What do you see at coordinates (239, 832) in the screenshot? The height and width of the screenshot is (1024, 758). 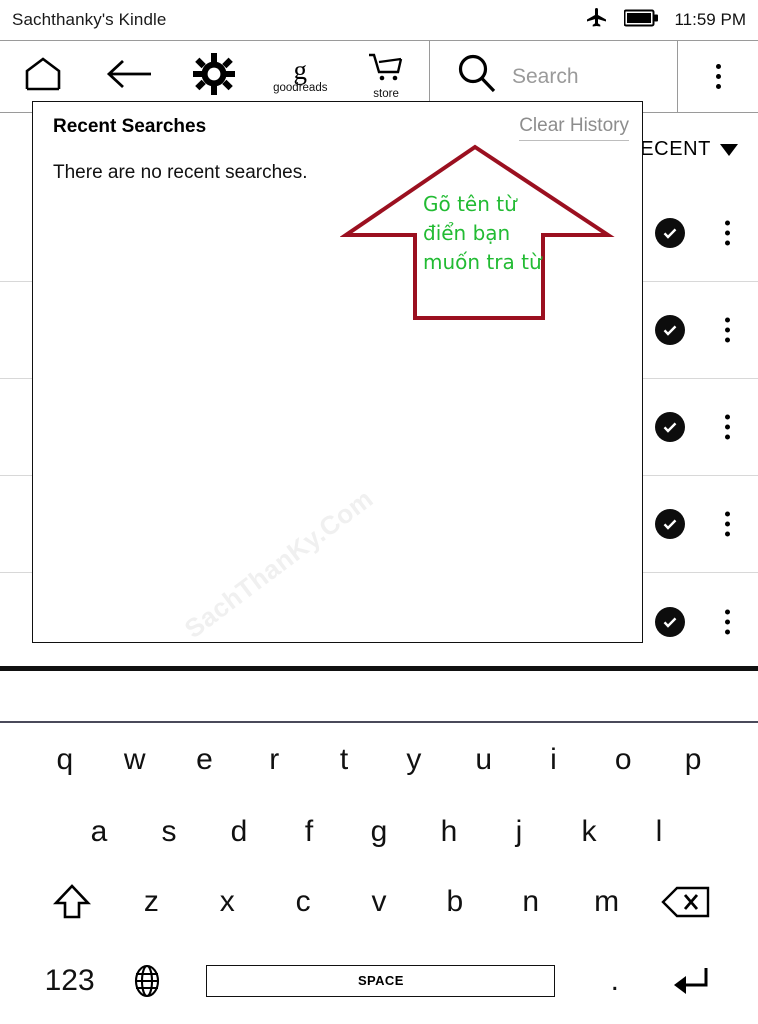 I see `key-d: d` at bounding box center [239, 832].